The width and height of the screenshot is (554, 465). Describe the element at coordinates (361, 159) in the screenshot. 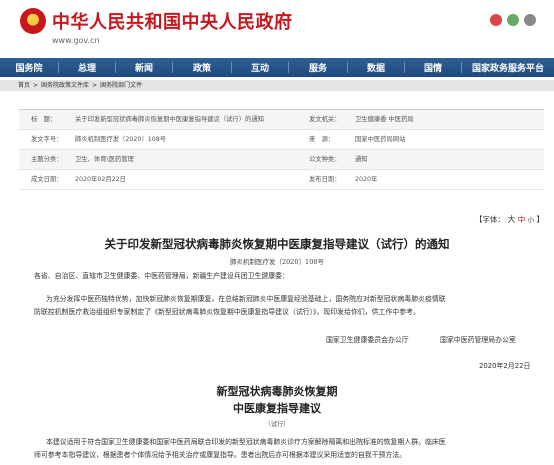

I see `doc-type-value: 通知` at that location.